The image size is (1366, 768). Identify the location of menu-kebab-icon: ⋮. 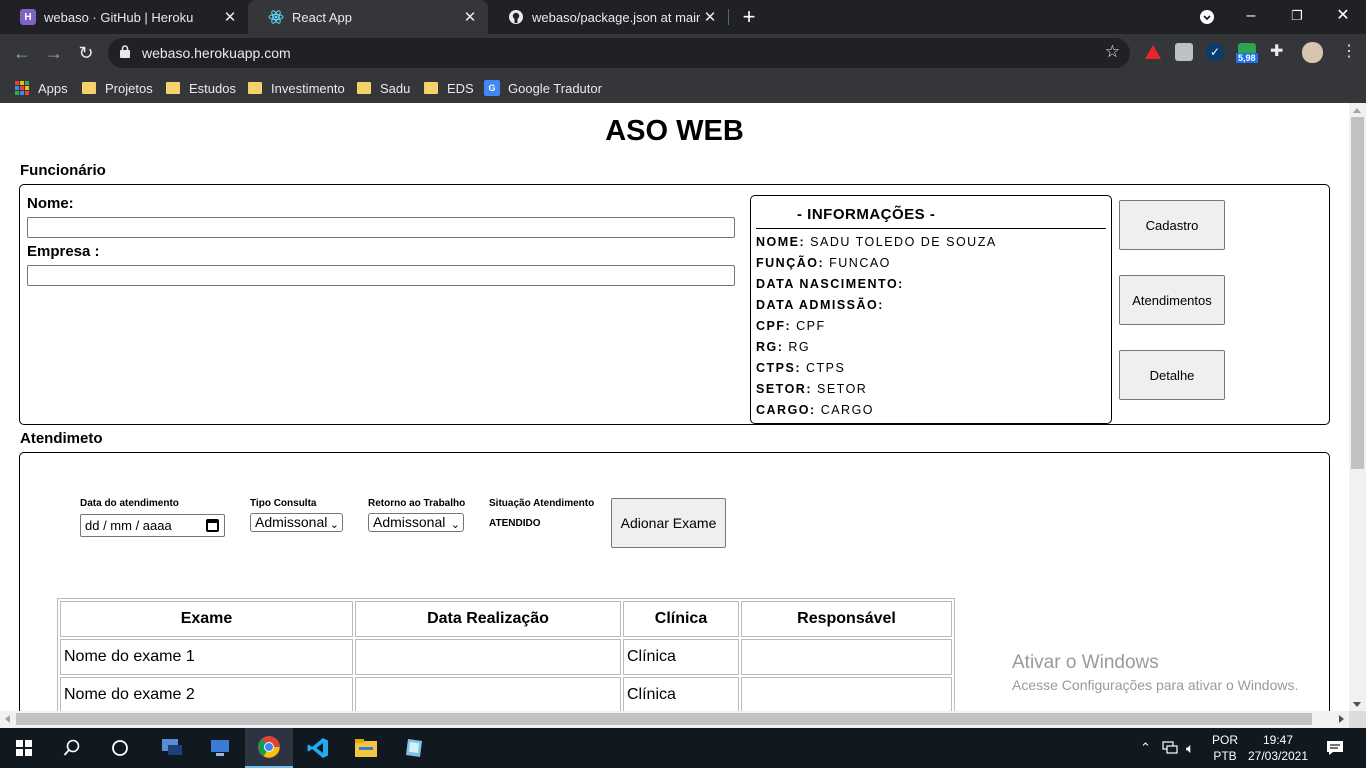
(1349, 52).